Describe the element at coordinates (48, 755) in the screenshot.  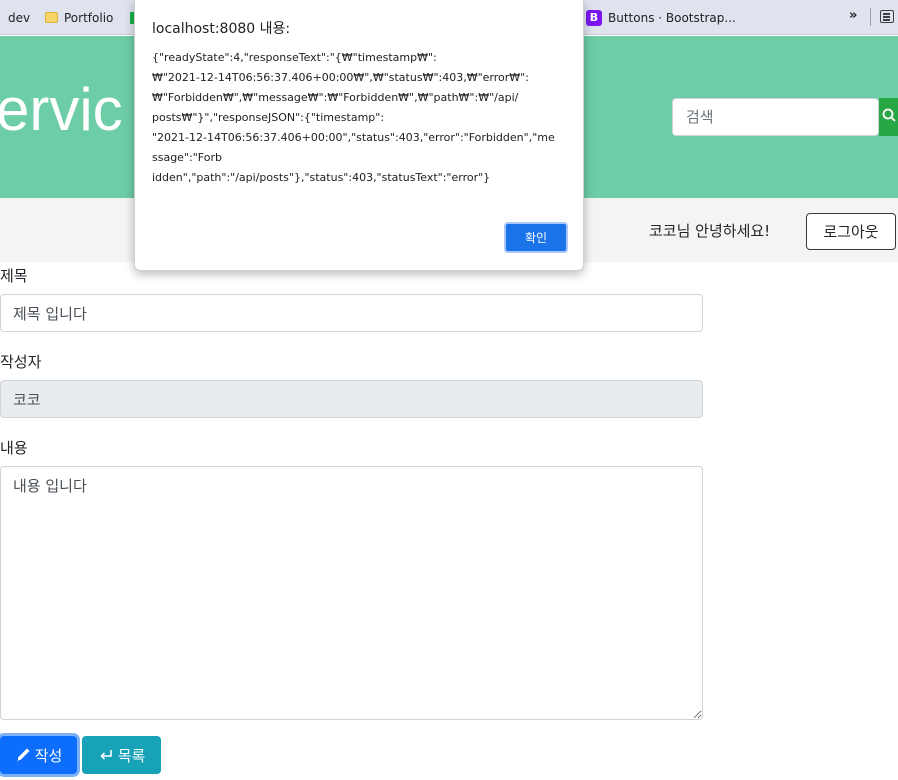
I see `write-button-label: 작성` at that location.